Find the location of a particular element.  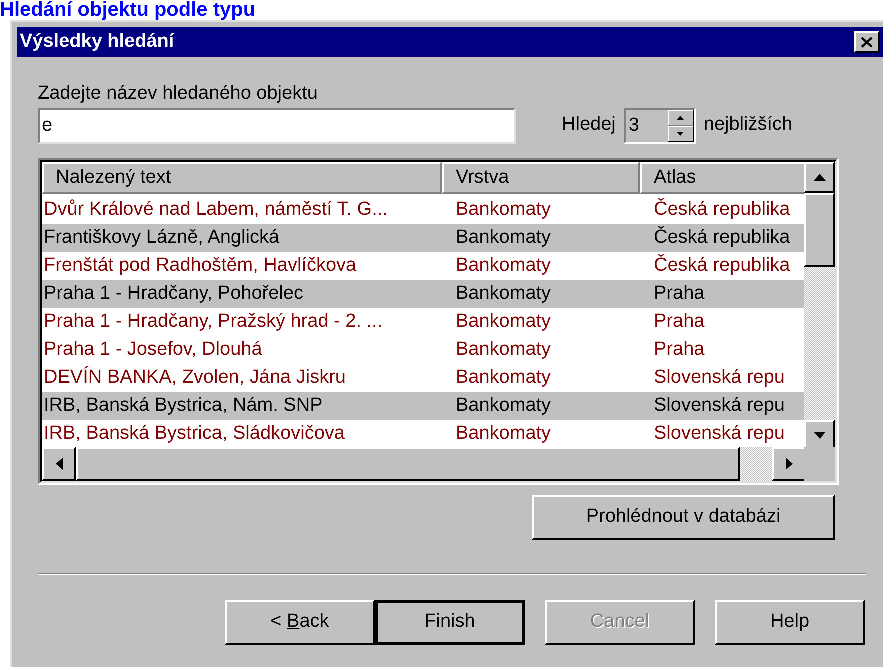

scroll-up-button is located at coordinates (819, 177).